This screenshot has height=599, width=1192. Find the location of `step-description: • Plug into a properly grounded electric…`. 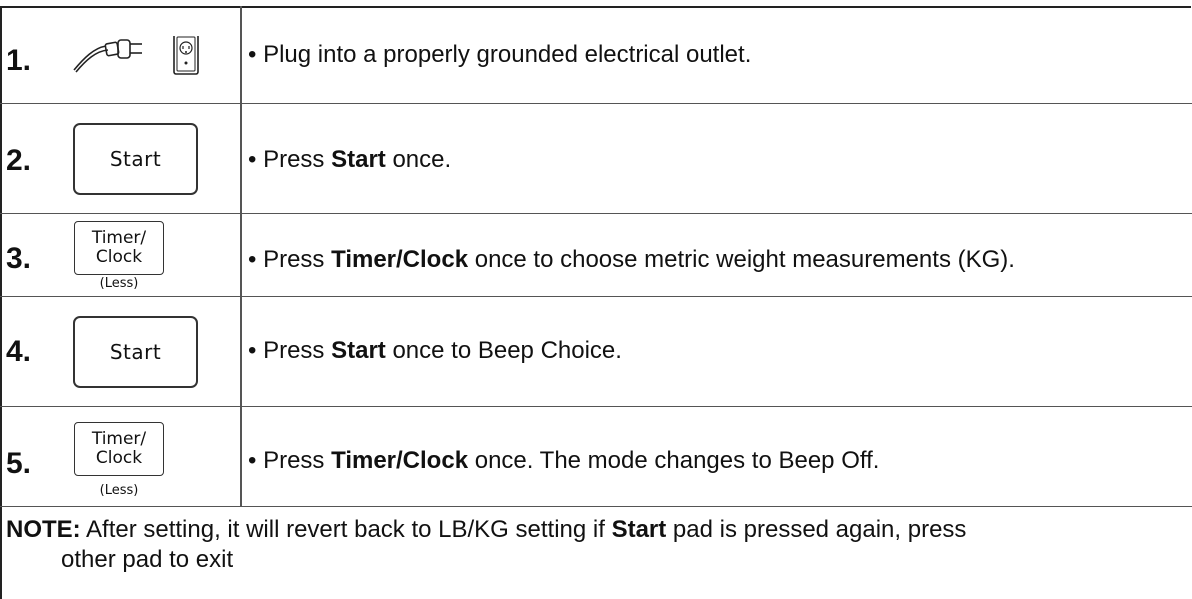

step-description: • Plug into a properly grounded electric… is located at coordinates (499, 55).